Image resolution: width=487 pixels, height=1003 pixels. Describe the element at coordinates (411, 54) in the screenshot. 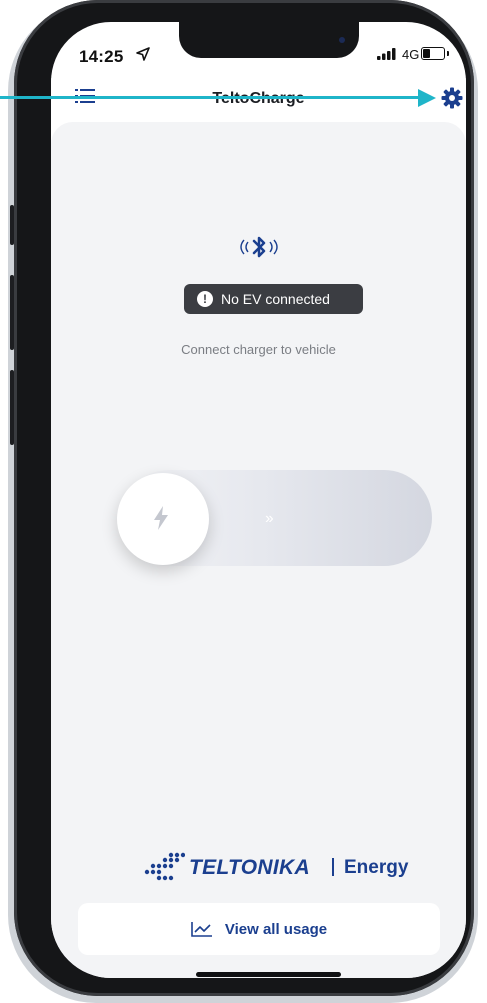

I see `network-type: 4G` at that location.